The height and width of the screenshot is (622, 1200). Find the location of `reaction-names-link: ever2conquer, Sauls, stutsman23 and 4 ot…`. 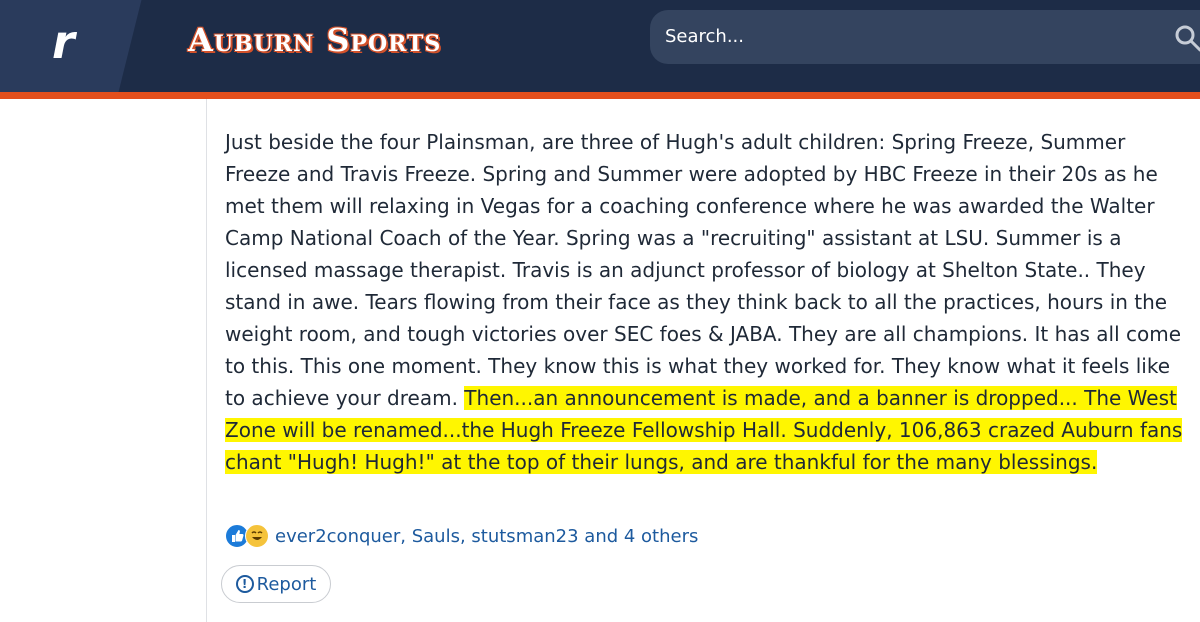

reaction-names-link: ever2conquer, Sauls, stutsman23 and 4 ot… is located at coordinates (486, 536).